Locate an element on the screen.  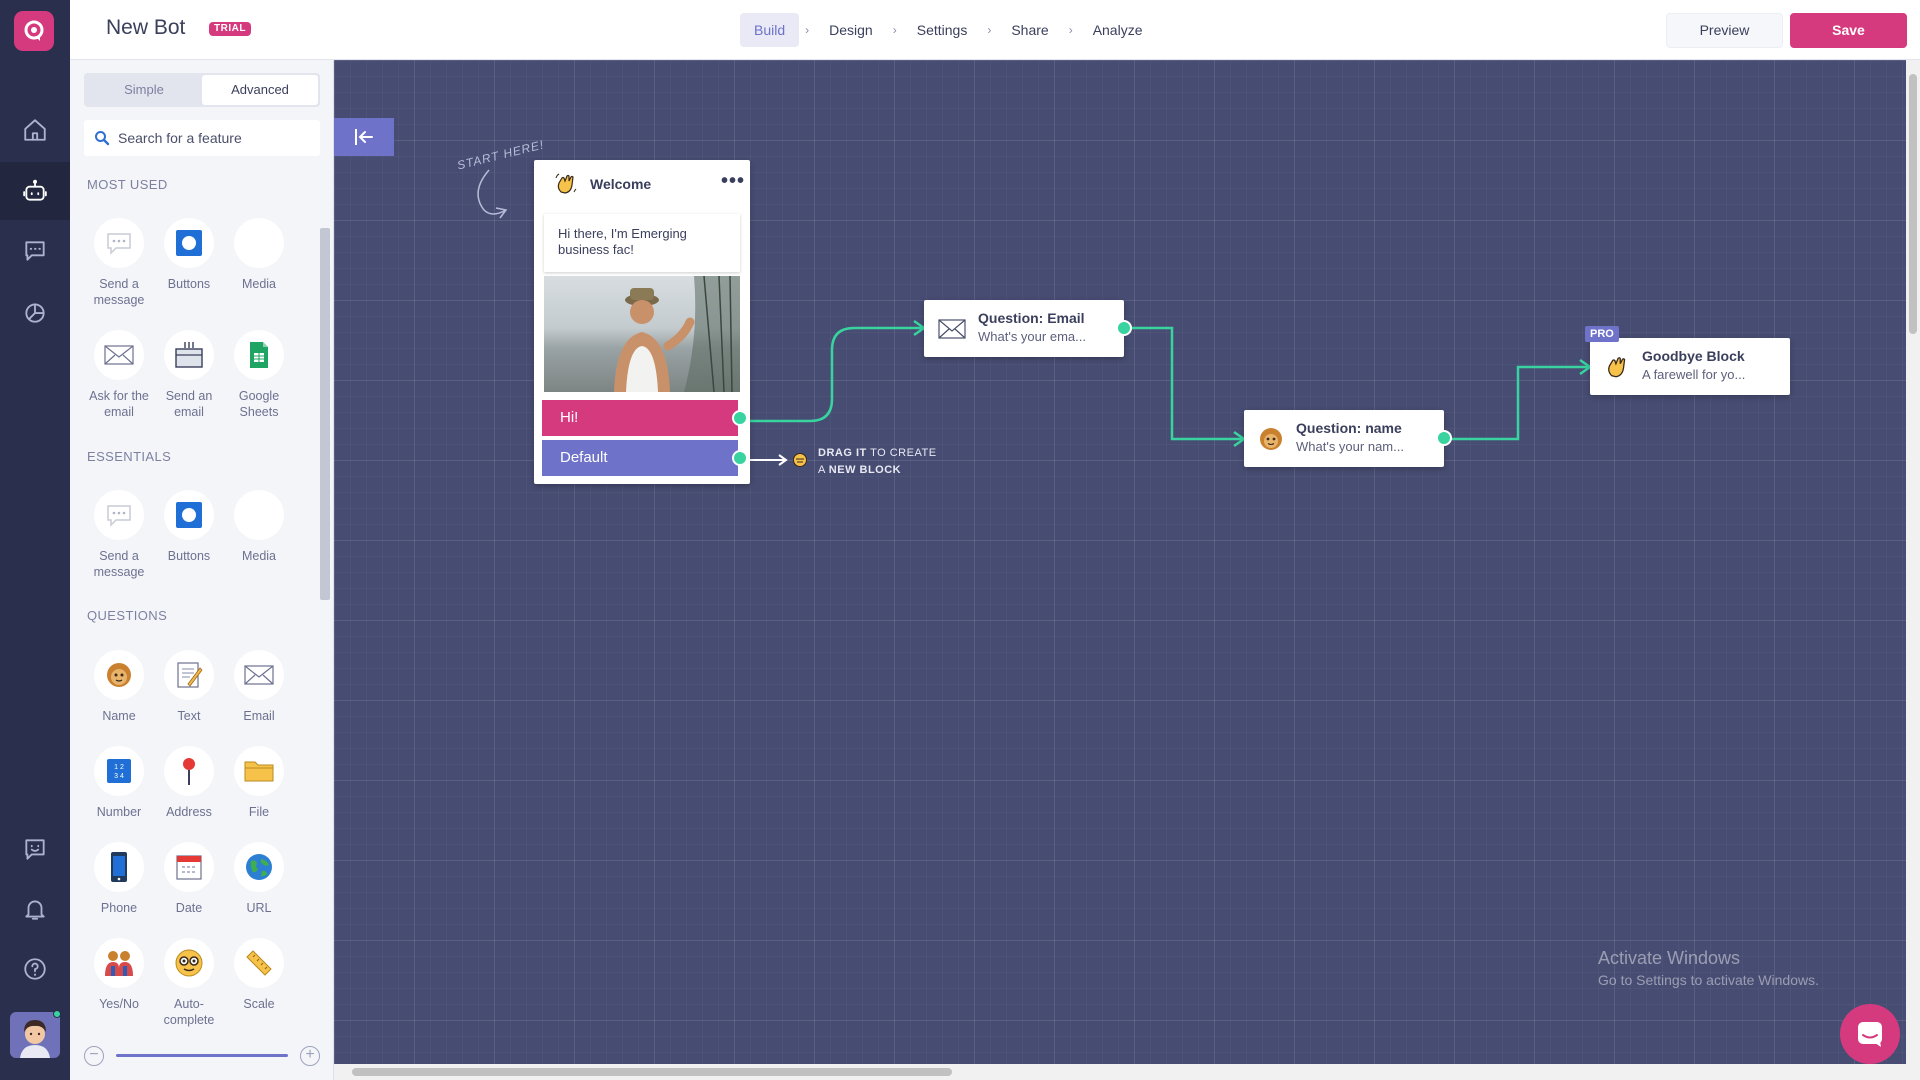
step-build: Build is located at coordinates (770, 30).